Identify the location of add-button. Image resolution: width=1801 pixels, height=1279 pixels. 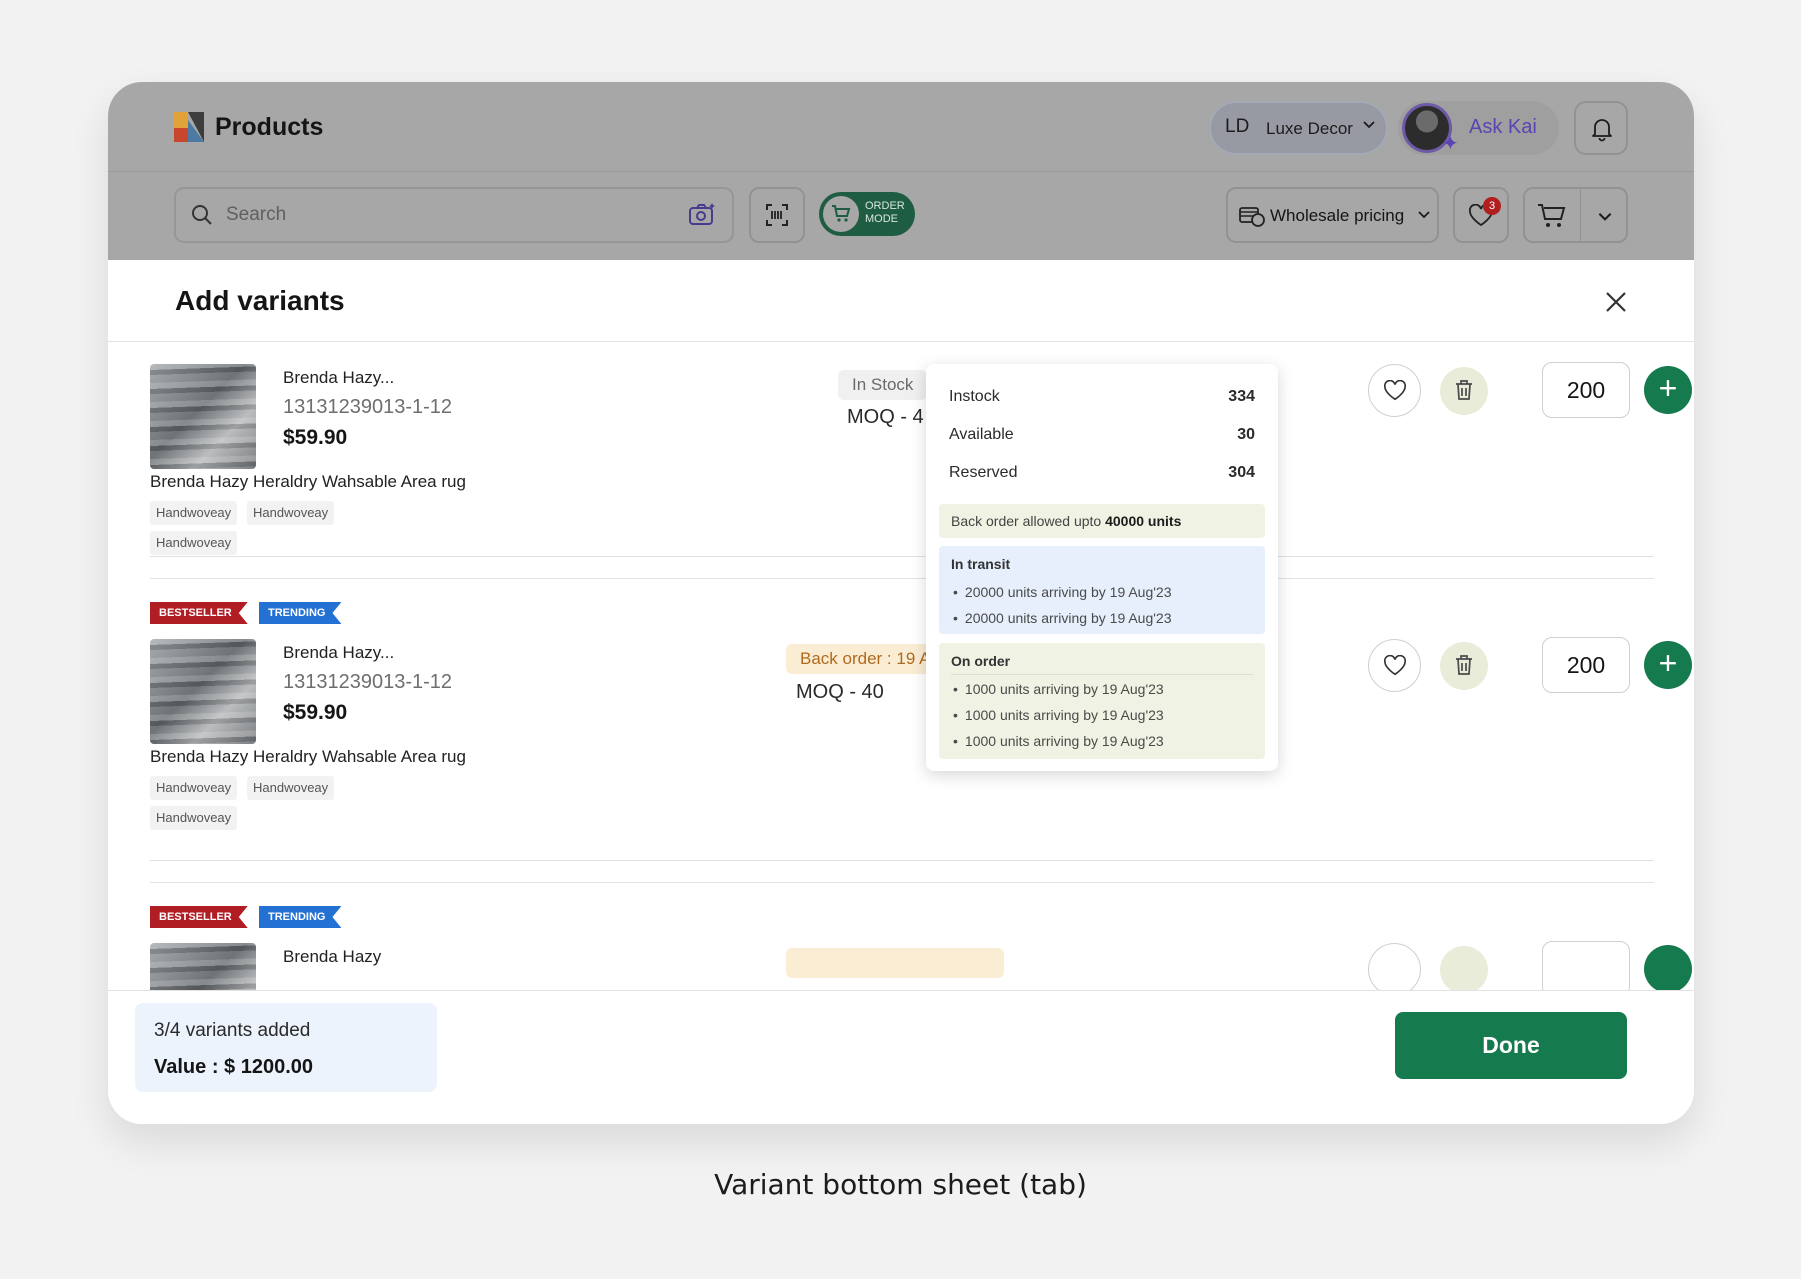
(1668, 967).